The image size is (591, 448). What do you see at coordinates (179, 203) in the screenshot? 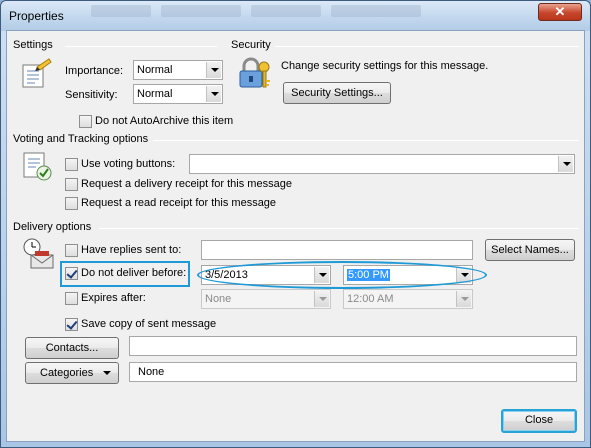
I see `read-receipt-label: Request a read receipt for this message` at bounding box center [179, 203].